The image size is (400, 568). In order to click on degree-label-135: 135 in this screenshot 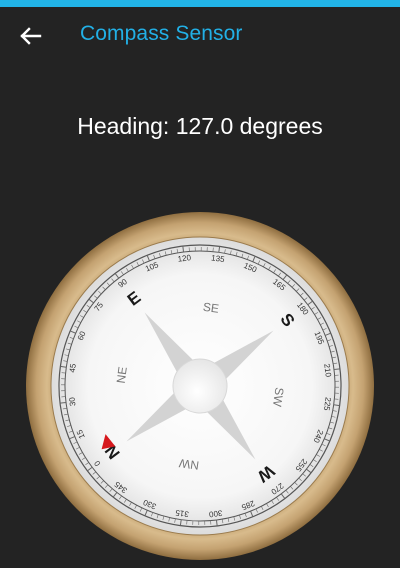, I will do `click(218, 258)`.